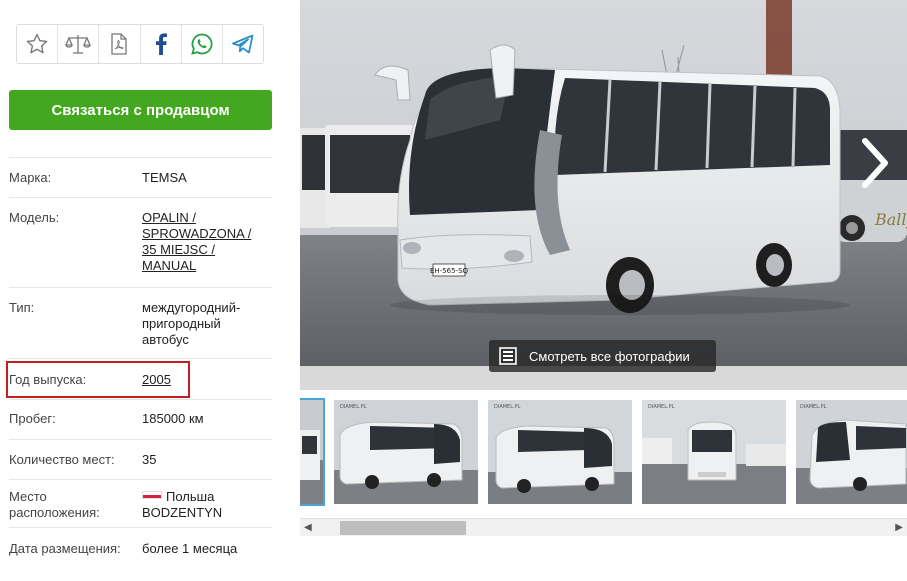  I want to click on param-label: Количество мест:, so click(62, 459).